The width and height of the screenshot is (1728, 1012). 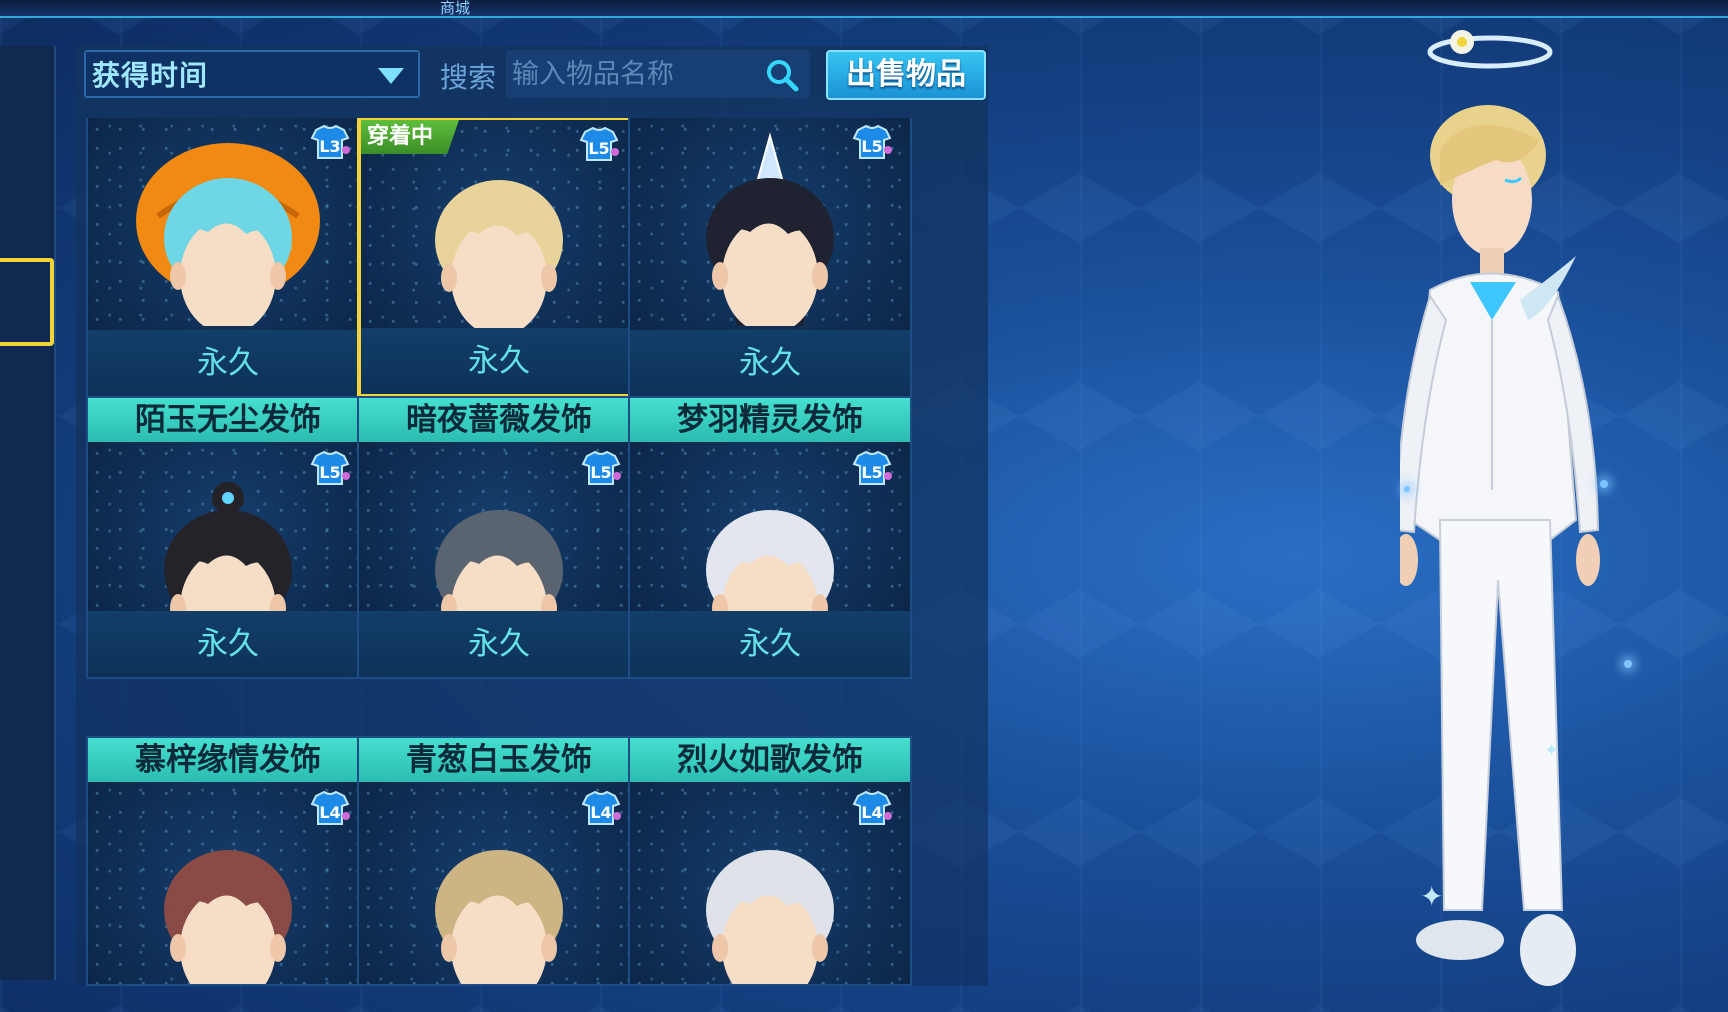 I want to click on search-box, so click(x=658, y=74).